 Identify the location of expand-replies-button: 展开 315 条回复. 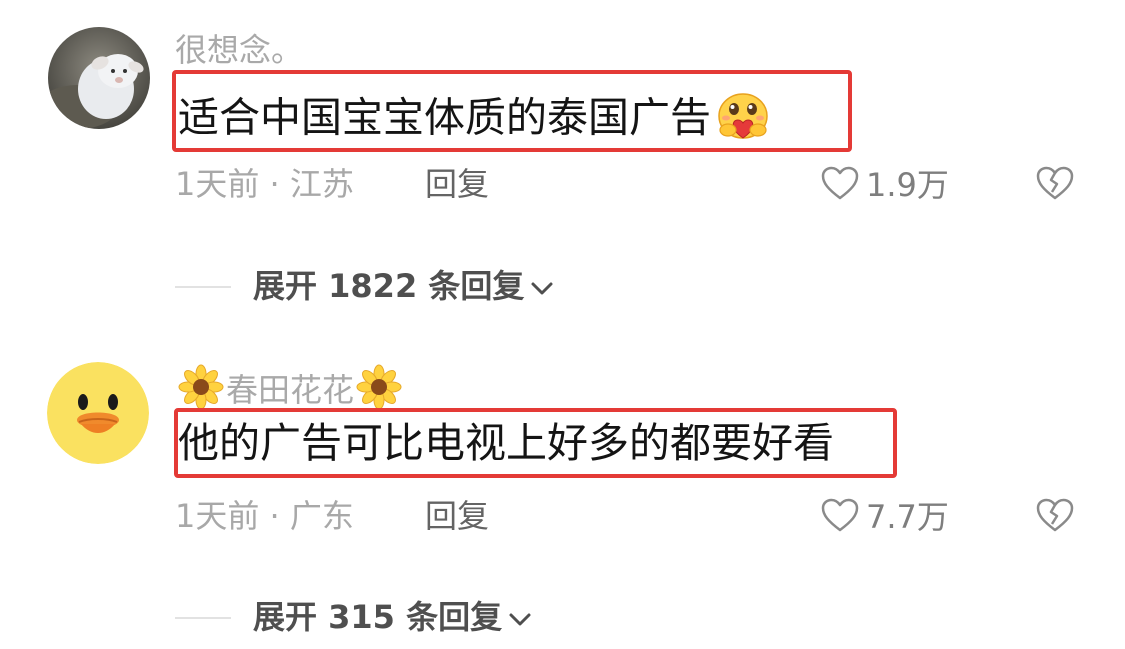
(392, 617).